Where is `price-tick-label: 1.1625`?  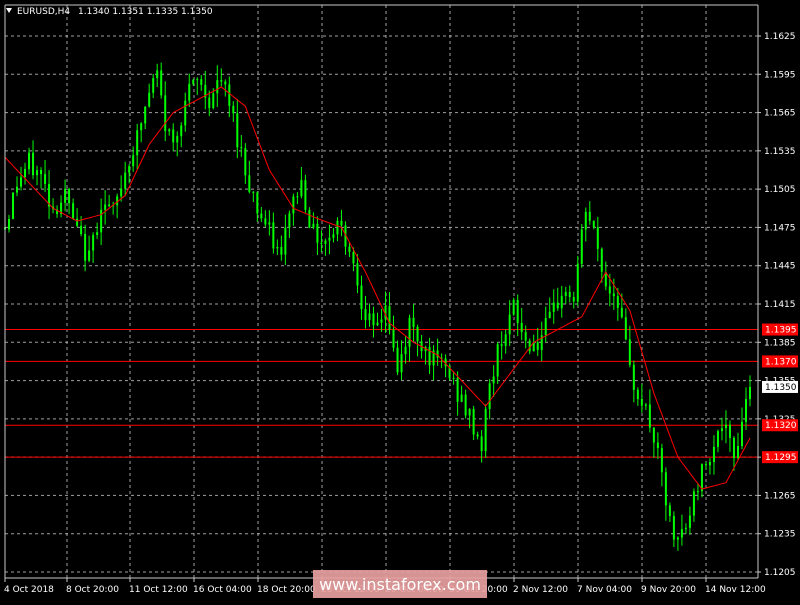 price-tick-label: 1.1625 is located at coordinates (780, 37).